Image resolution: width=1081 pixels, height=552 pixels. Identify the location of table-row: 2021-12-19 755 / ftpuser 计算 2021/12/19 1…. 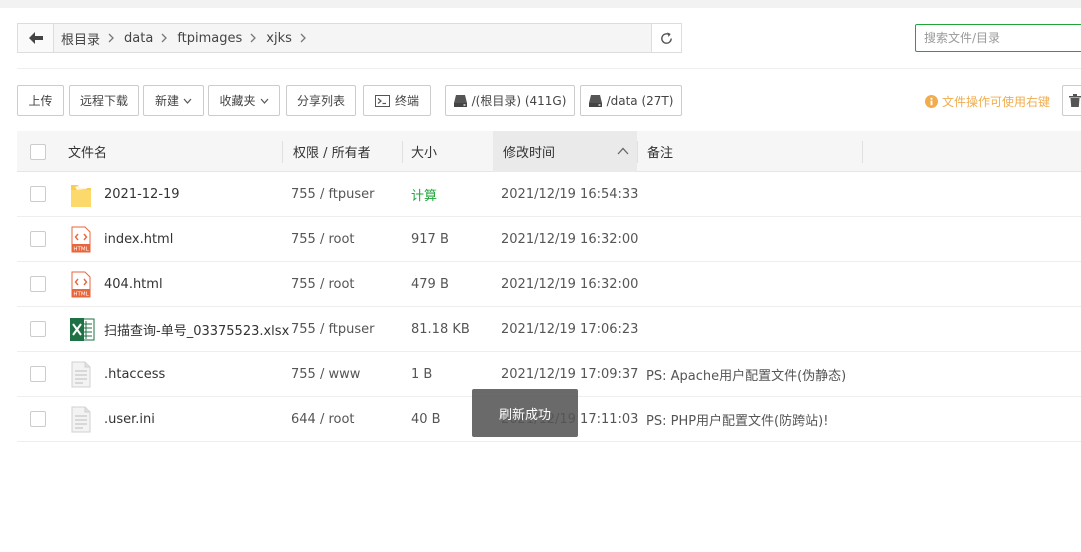
(549, 194).